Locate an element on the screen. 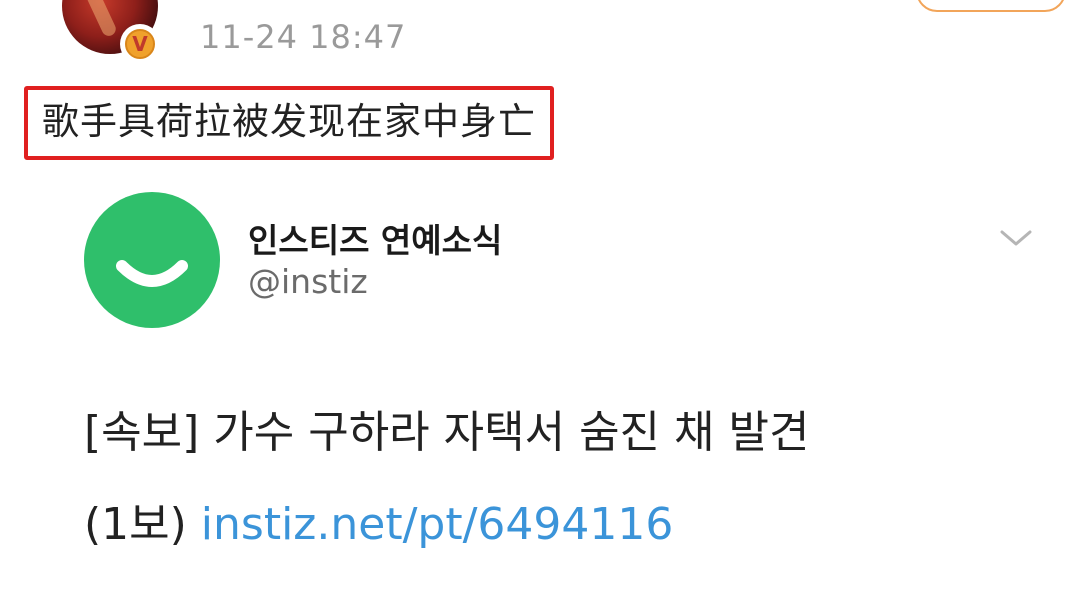 This screenshot has height=596, width=1080. avatar-image-detail is located at coordinates (99, 19).